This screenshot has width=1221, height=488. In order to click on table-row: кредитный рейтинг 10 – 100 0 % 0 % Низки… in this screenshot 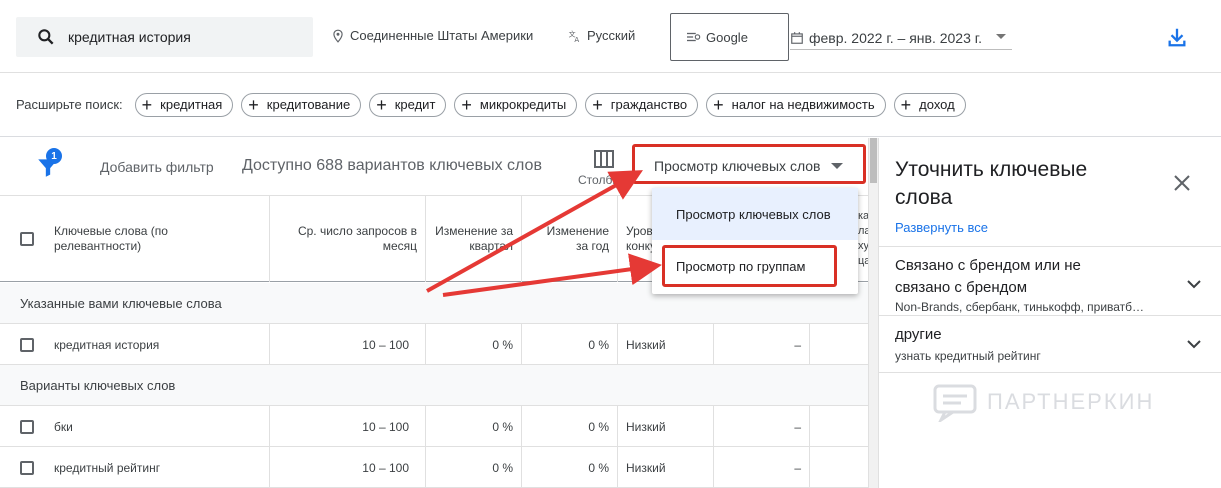, I will do `click(434, 467)`.